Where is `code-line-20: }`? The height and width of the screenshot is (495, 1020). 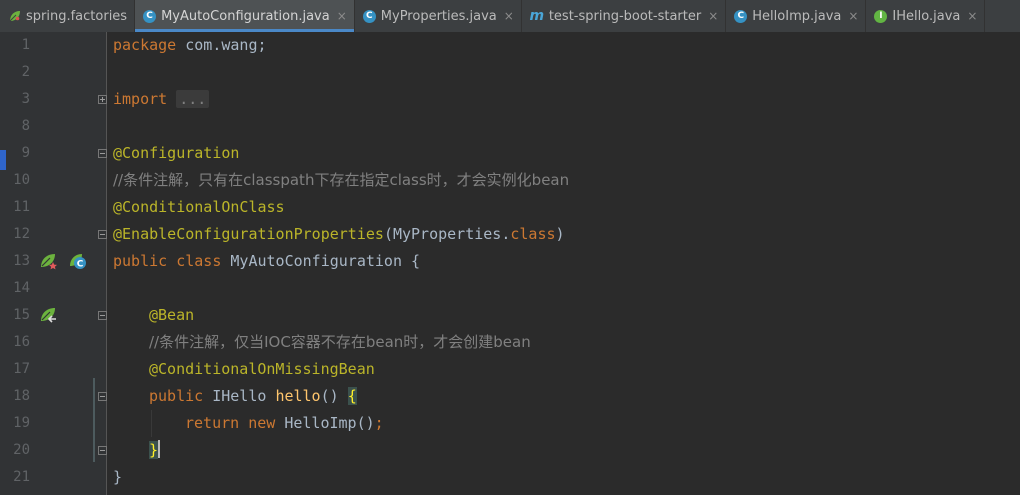 code-line-20: } is located at coordinates (155, 450).